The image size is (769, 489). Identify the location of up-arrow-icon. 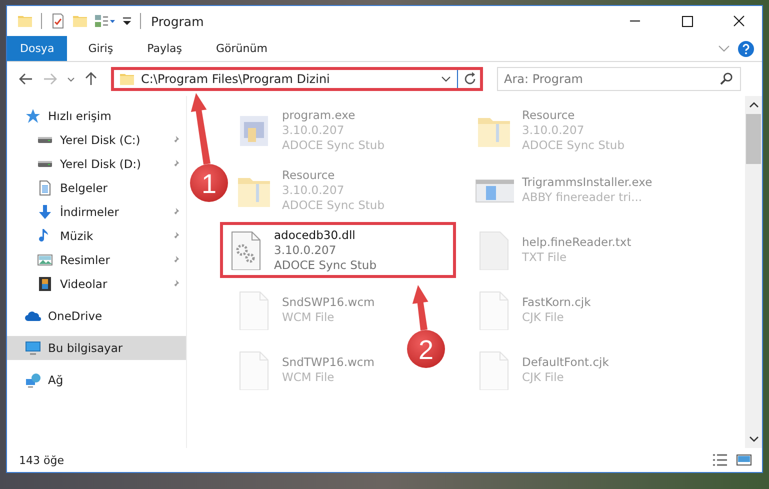
(91, 79).